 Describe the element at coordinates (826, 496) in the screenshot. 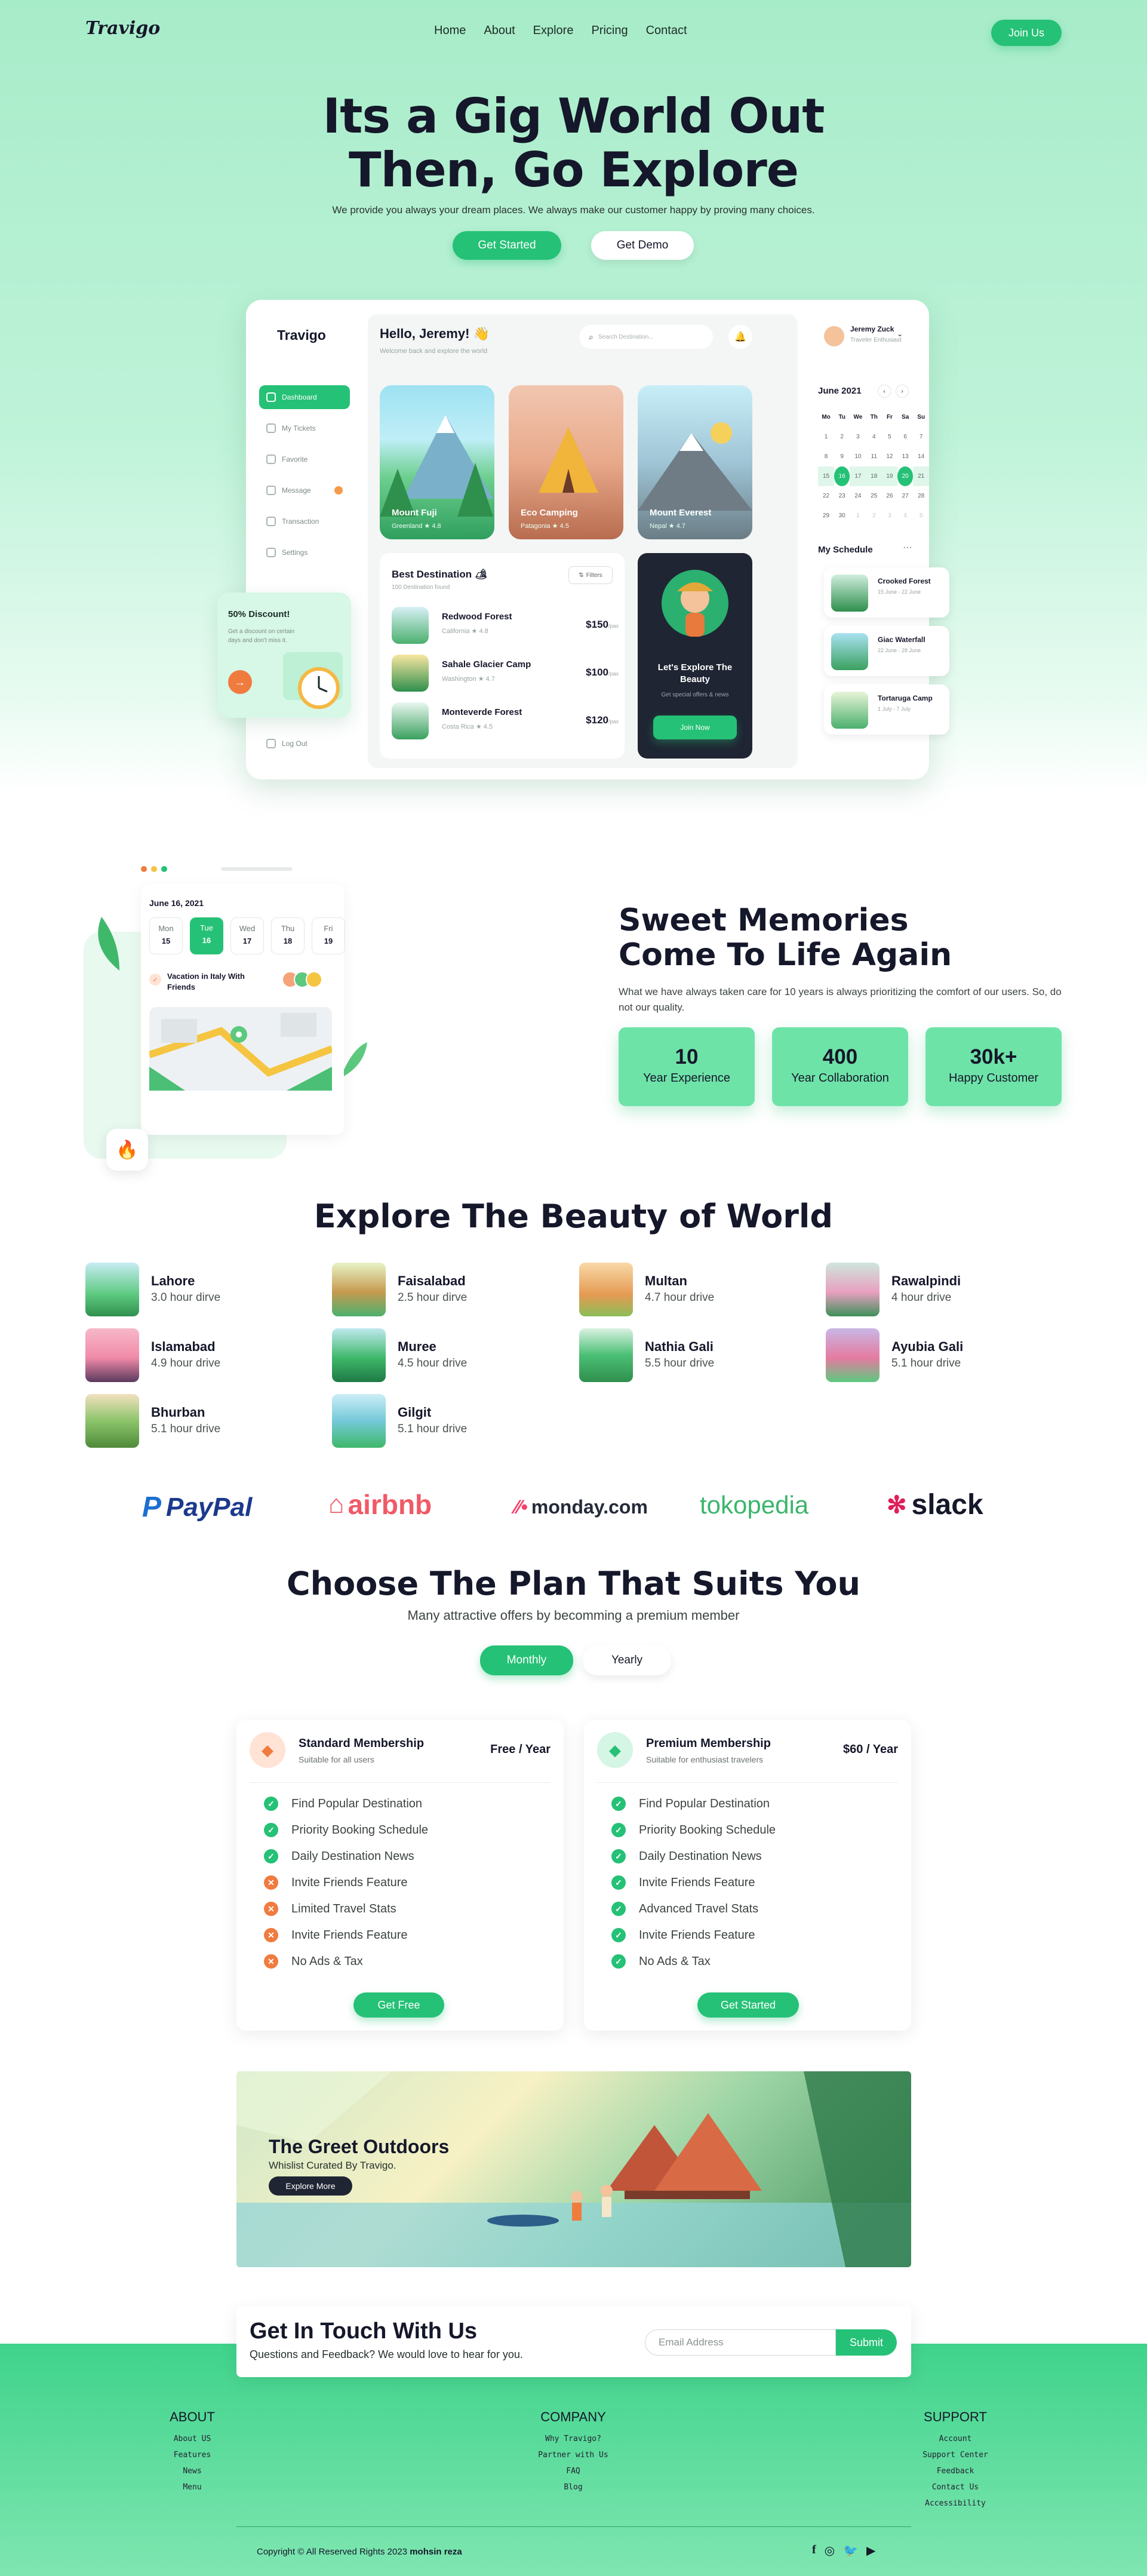

I see `calendar-day: 22` at that location.